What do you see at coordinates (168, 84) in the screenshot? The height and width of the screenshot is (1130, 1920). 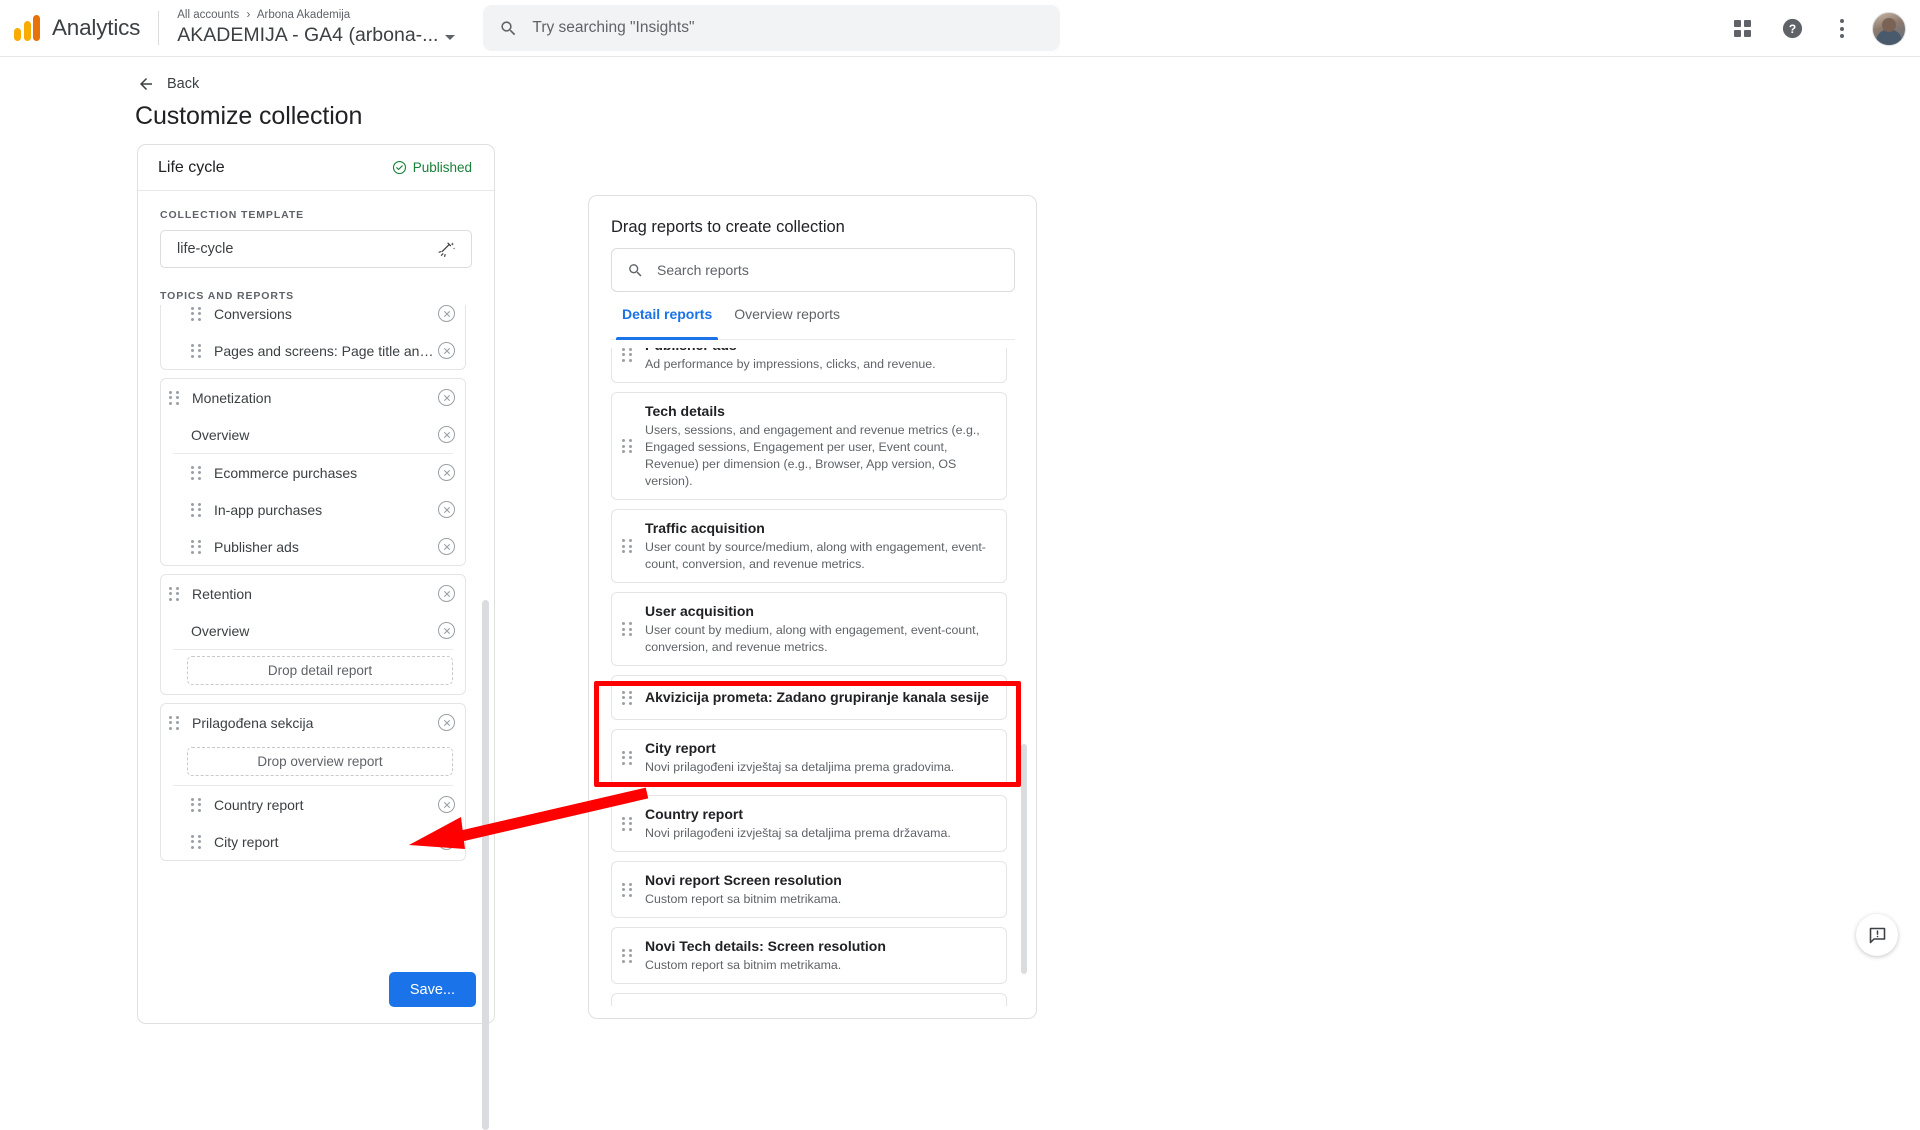 I see `back-button: Back` at bounding box center [168, 84].